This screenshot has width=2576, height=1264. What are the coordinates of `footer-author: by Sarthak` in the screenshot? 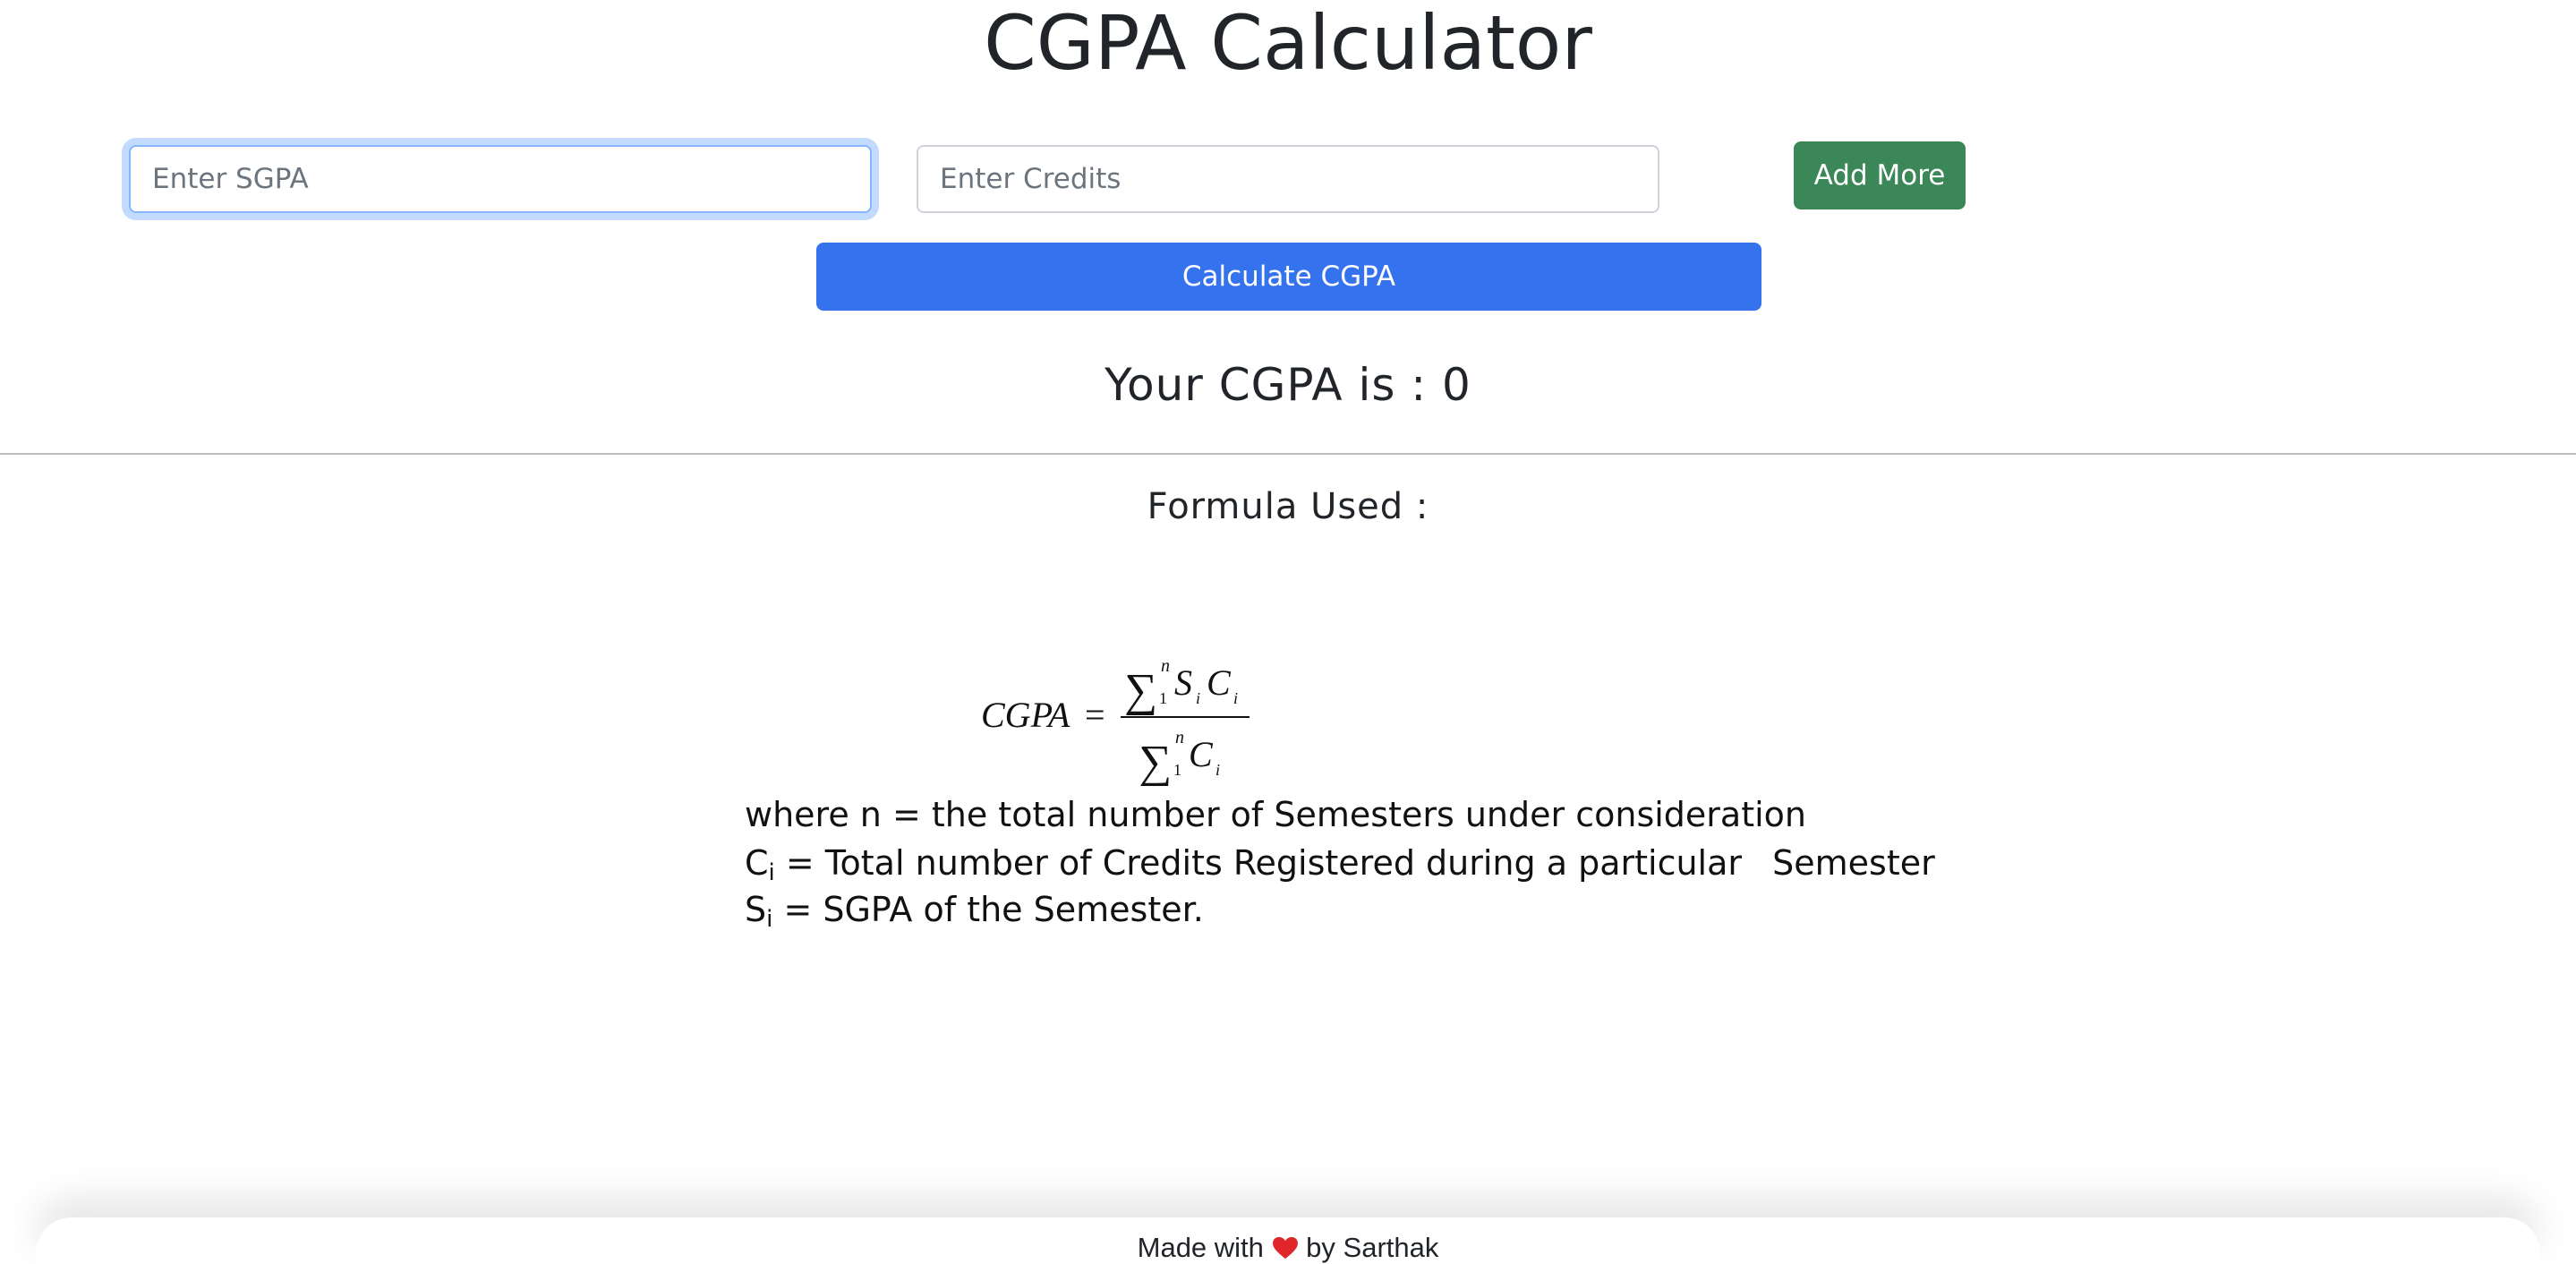 It's located at (1372, 1247).